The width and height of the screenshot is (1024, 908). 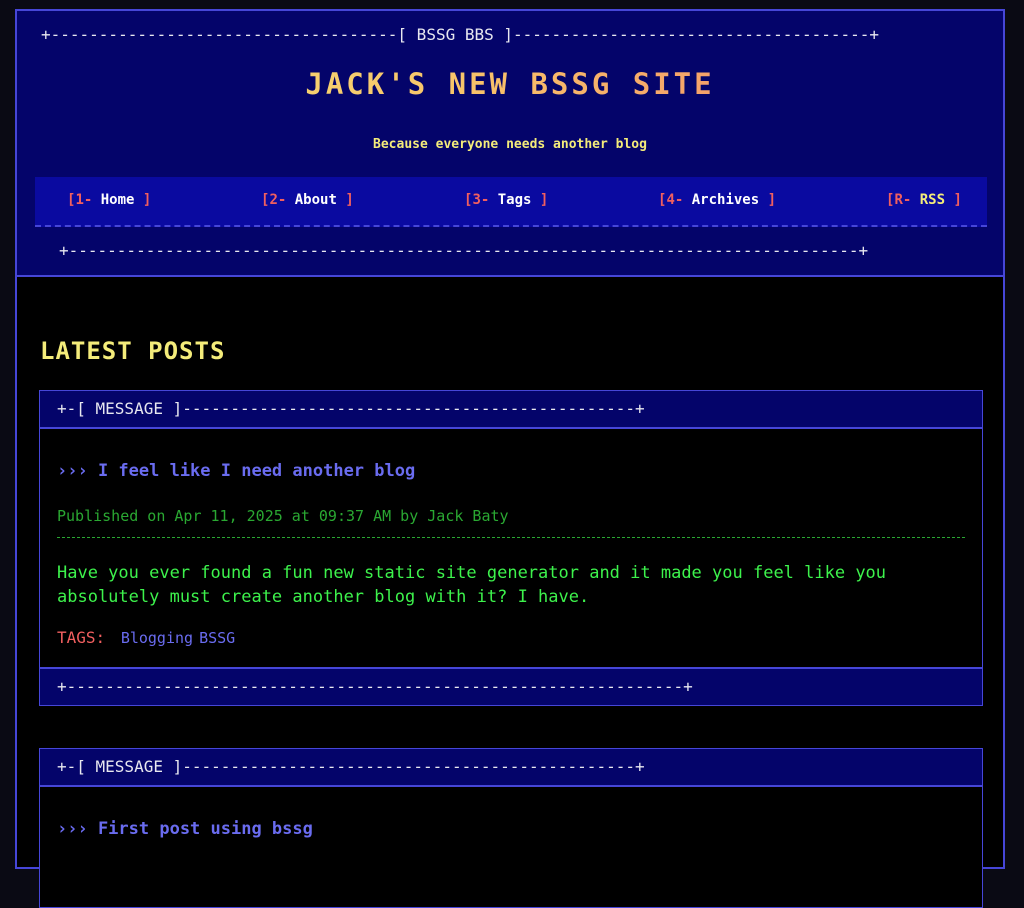 I want to click on nav-item-home: [1- Home ], so click(x=109, y=200).